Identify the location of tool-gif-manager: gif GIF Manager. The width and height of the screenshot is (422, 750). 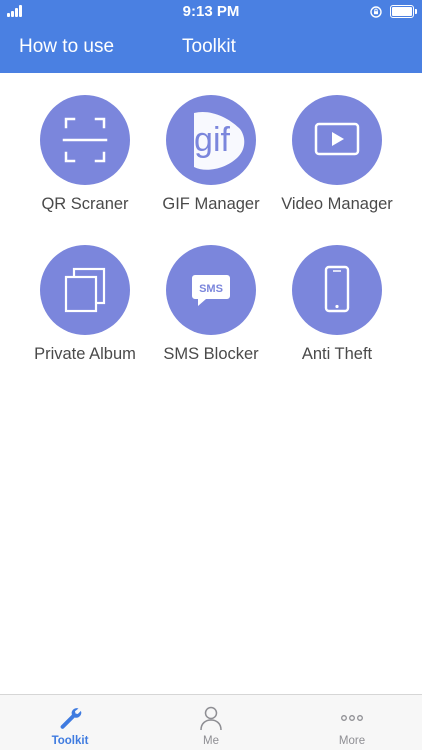
(211, 154).